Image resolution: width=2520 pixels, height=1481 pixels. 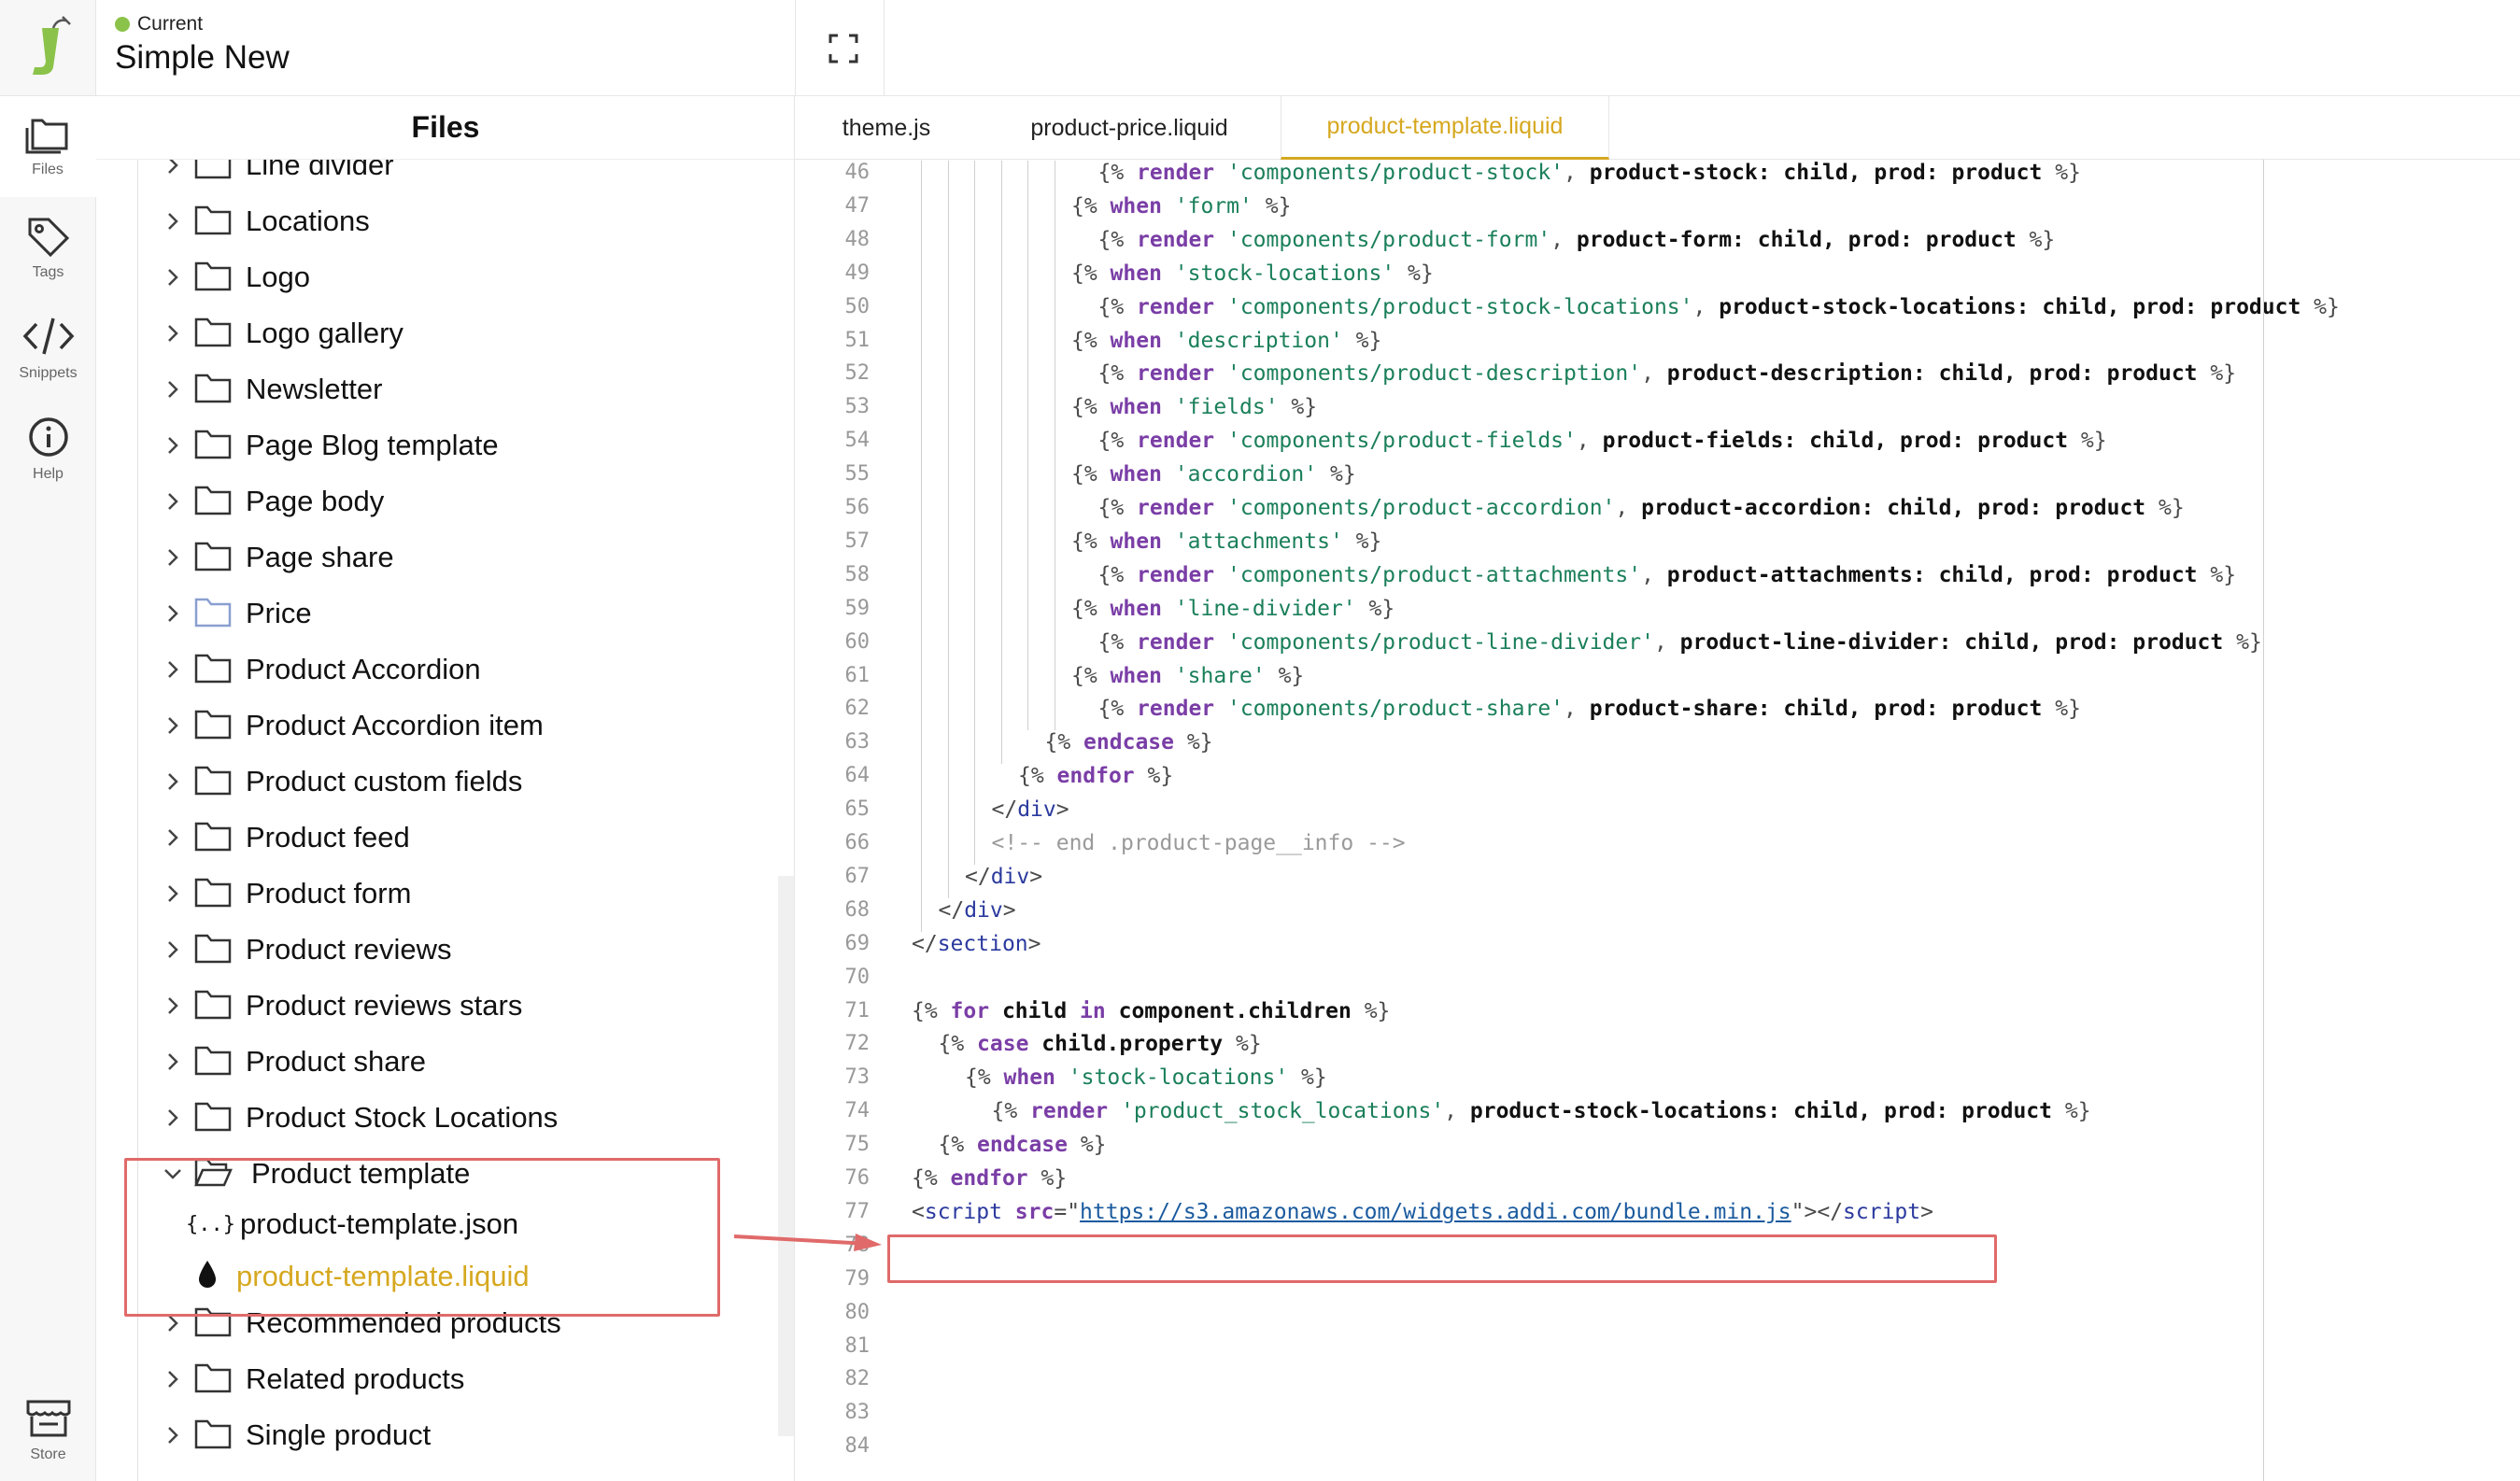 I want to click on fullscreen-button, so click(x=843, y=48).